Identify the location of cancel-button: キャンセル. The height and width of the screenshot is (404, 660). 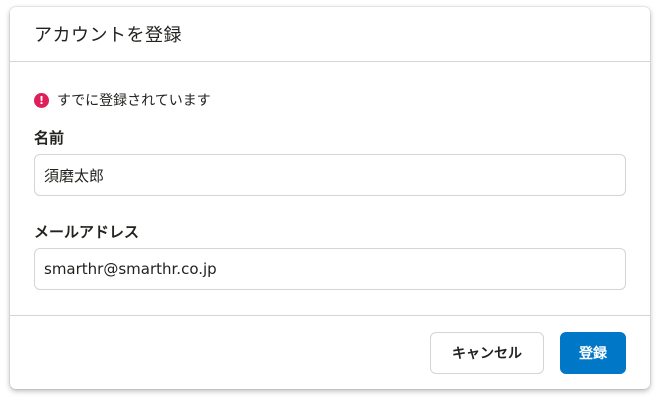
(487, 353).